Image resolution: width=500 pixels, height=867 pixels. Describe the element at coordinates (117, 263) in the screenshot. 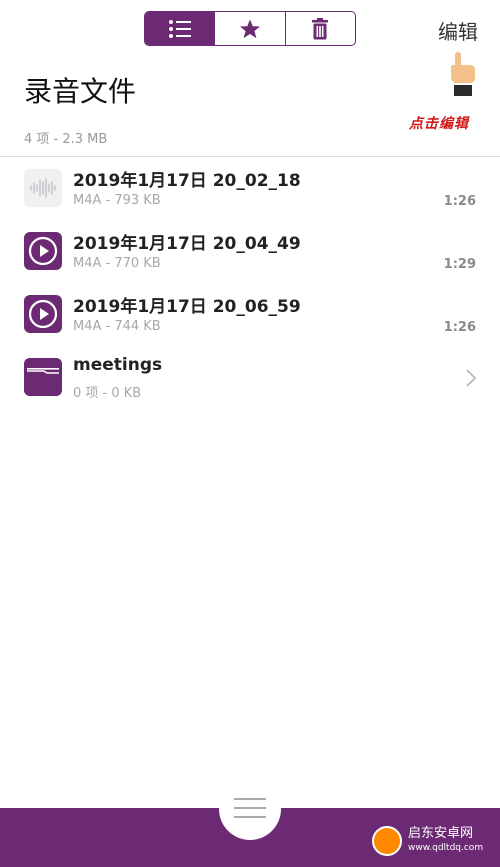

I see `item-meta: M4A - 770 KB` at that location.